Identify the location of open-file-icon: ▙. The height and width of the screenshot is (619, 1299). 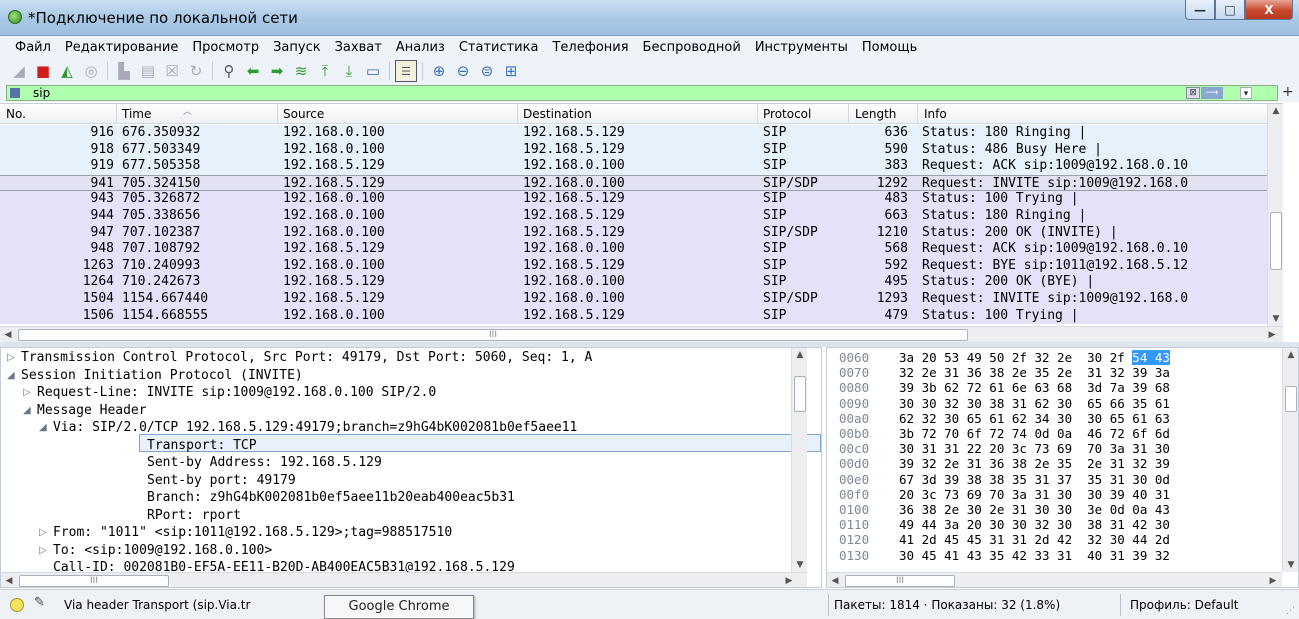
(124, 71).